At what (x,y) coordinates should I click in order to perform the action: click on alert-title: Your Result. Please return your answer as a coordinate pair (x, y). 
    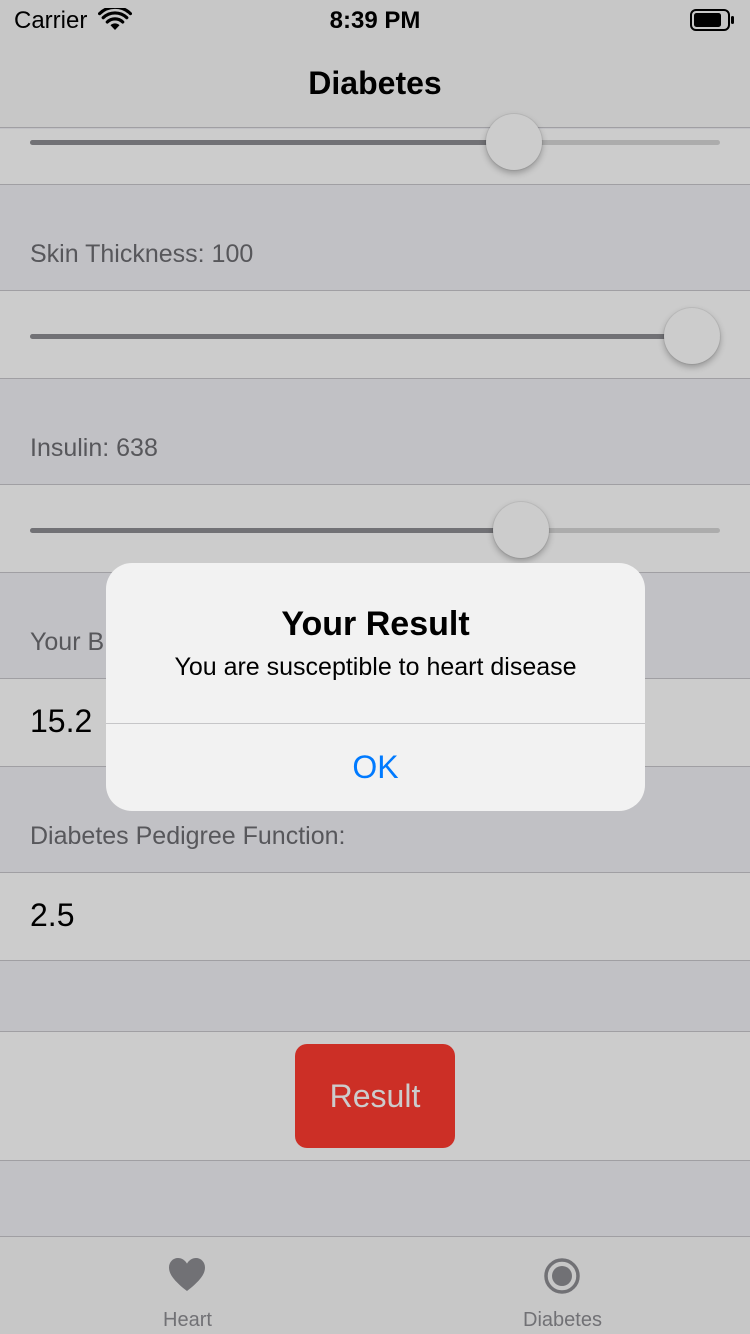
    Looking at the image, I should click on (375, 624).